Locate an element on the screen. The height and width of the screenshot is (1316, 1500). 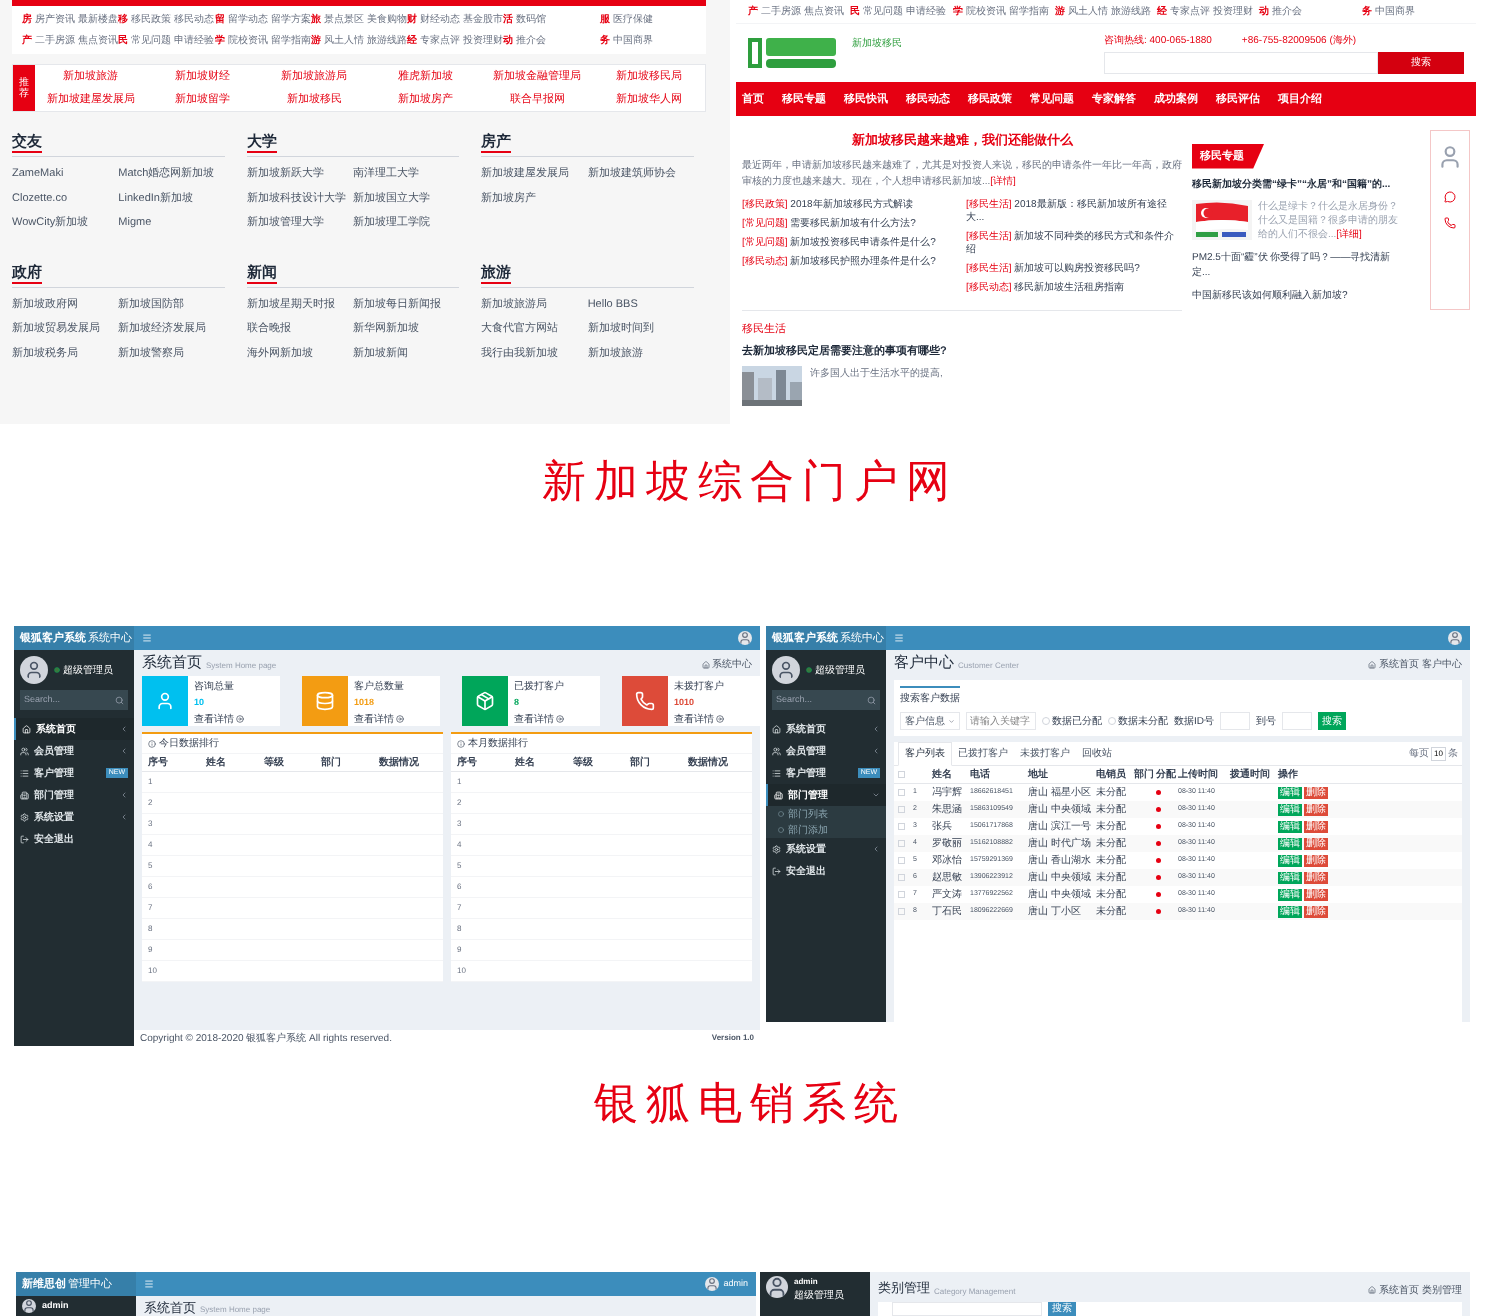
caption: 银狐电销系统 is located at coordinates (750, 1101).